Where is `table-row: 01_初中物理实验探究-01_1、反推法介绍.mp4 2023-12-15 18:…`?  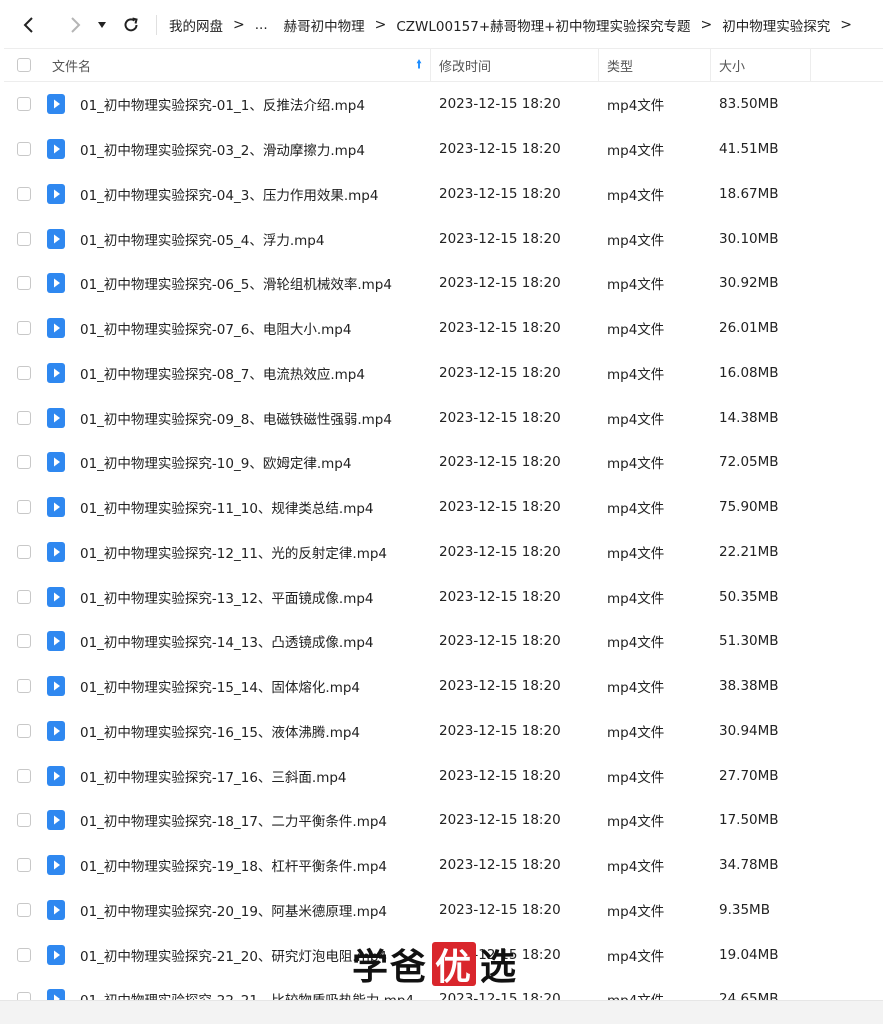 table-row: 01_初中物理实验探究-01_1、反推法介绍.mp4 2023-12-15 18:… is located at coordinates (443, 104).